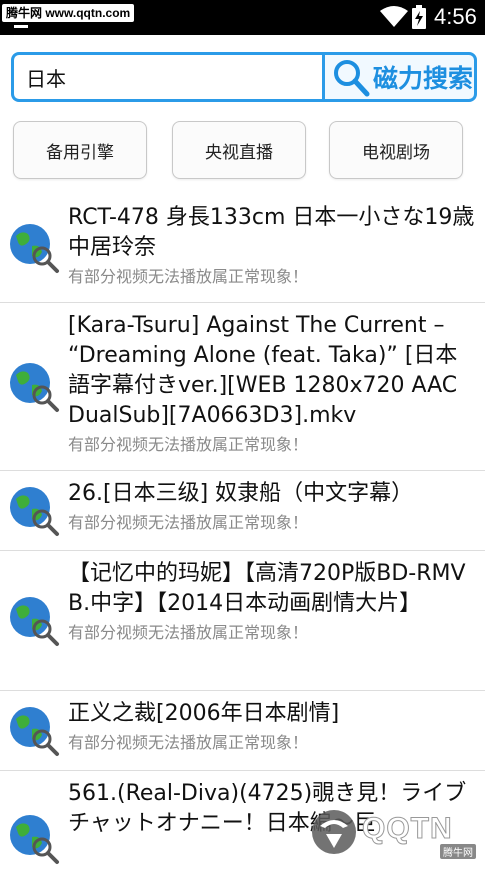 The height and width of the screenshot is (871, 485). Describe the element at coordinates (242, 511) in the screenshot. I see `list-item: 26.[日本三级] 奴隶船（中文字幕） 有部分视频无法播放属正常现象！` at that location.